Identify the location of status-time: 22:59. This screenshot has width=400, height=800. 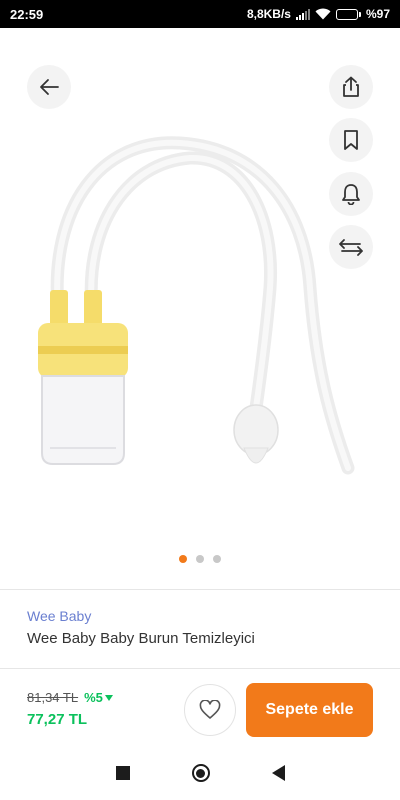
(27, 14).